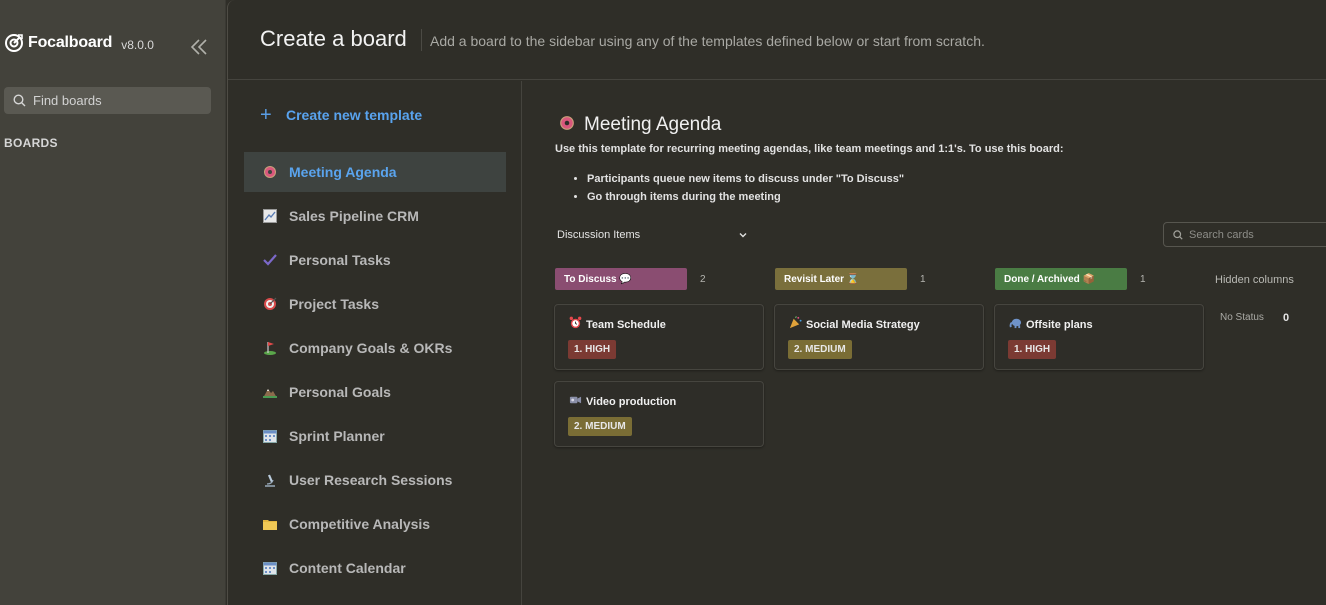 The width and height of the screenshot is (1326, 605). What do you see at coordinates (343, 172) in the screenshot?
I see `template-item-label: Meeting Agenda` at bounding box center [343, 172].